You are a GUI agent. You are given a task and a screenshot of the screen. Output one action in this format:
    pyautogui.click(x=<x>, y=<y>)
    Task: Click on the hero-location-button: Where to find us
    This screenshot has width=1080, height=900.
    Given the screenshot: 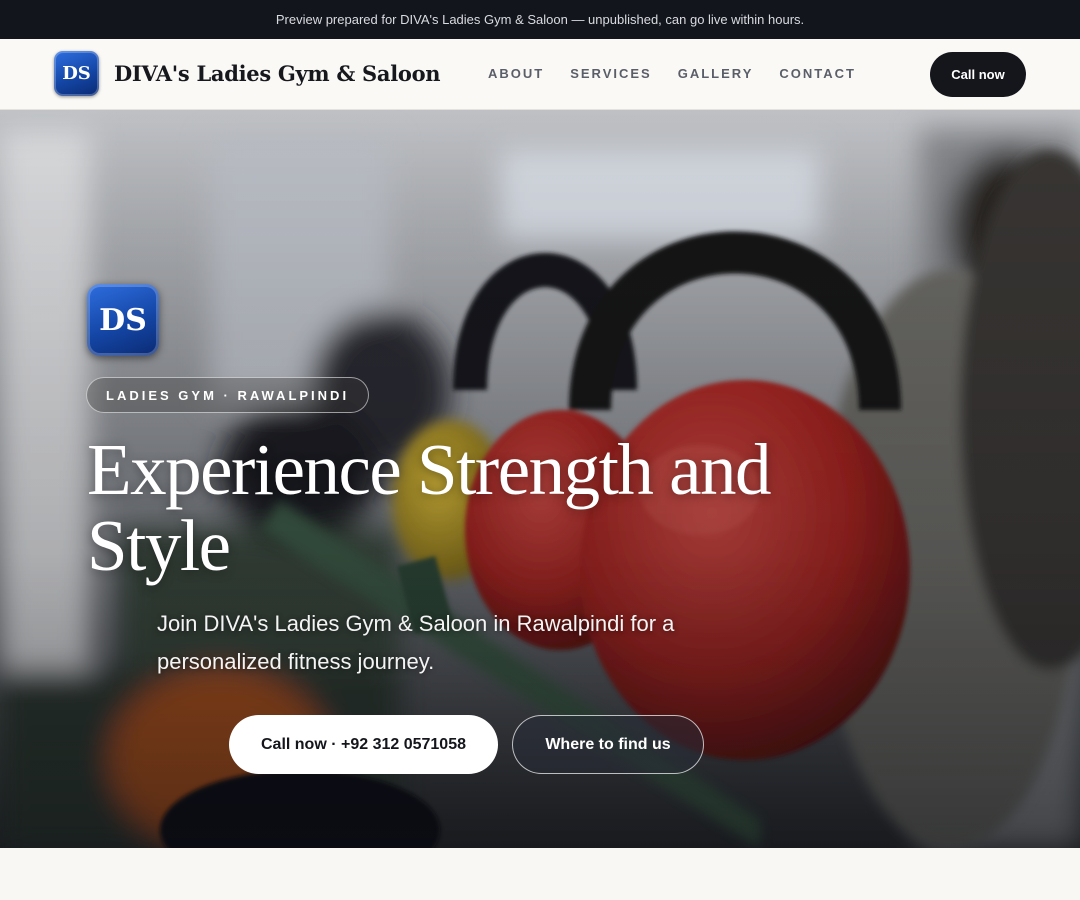 What is the action you would take?
    pyautogui.click(x=608, y=744)
    